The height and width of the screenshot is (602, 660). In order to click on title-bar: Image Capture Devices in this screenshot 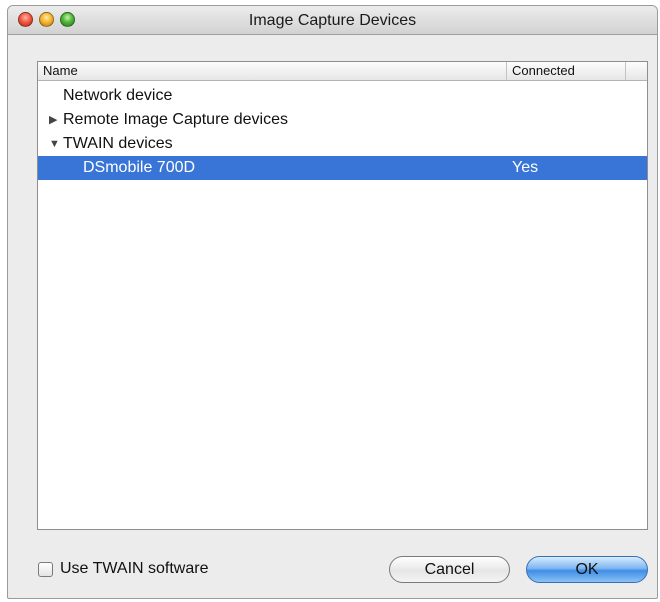, I will do `click(332, 20)`.